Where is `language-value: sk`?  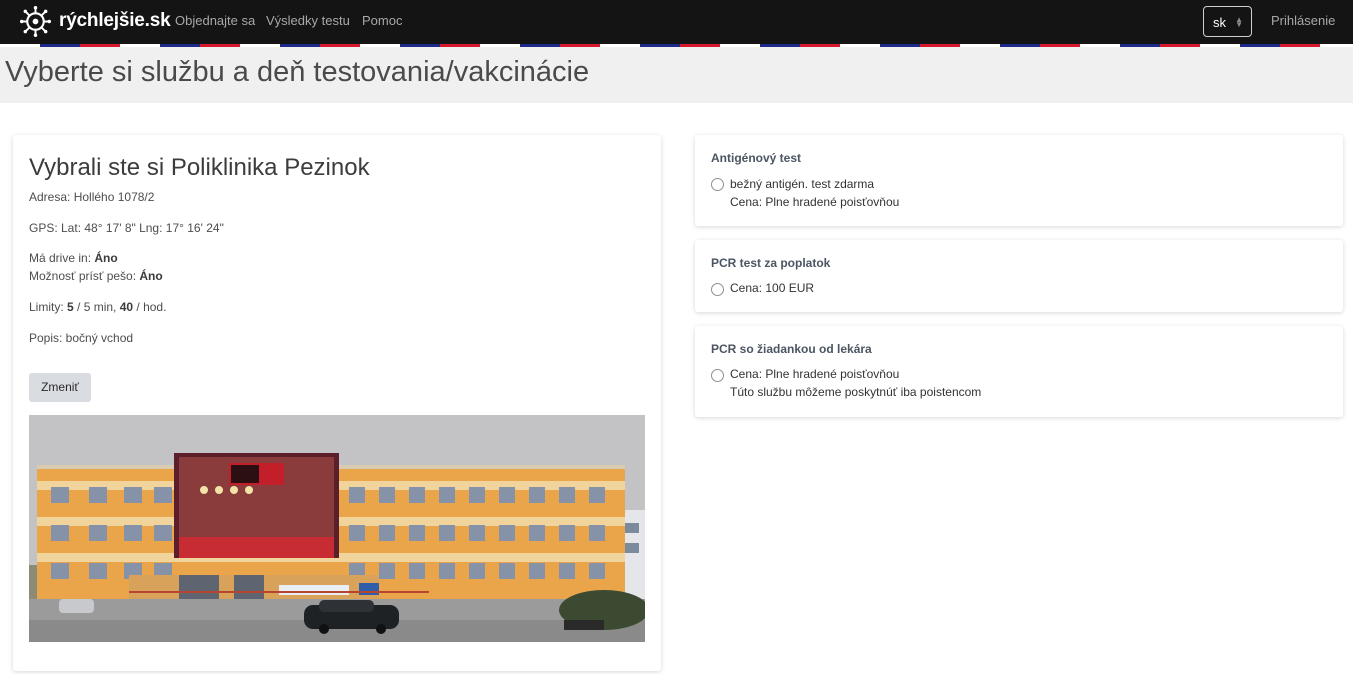
language-value: sk is located at coordinates (1219, 22).